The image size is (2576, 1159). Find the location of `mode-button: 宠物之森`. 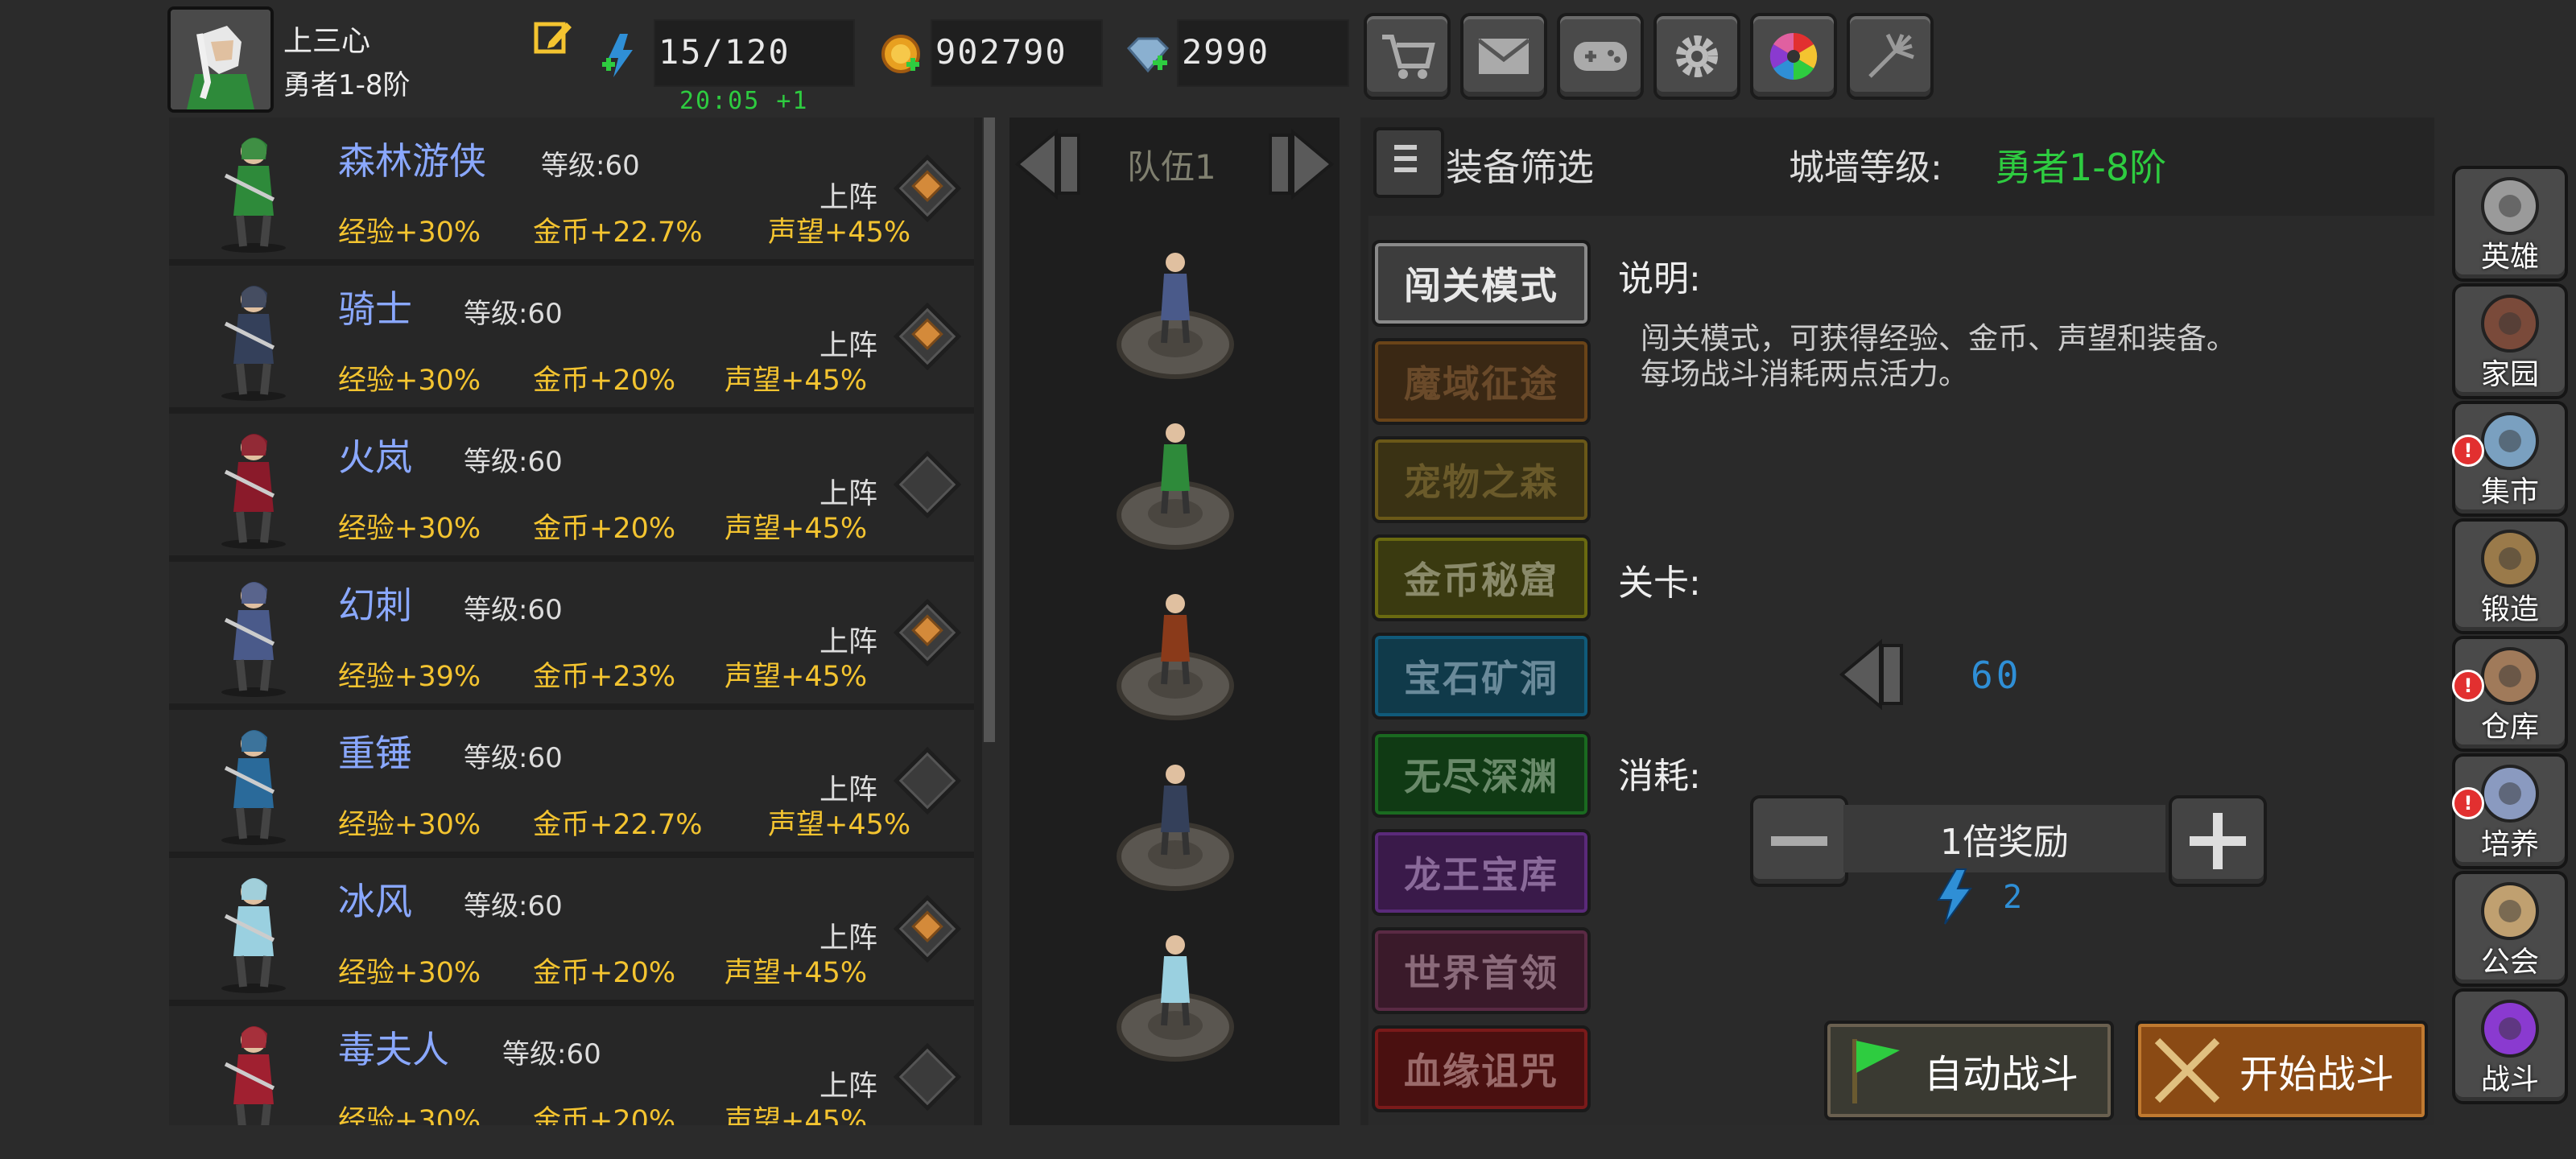

mode-button: 宠物之森 is located at coordinates (1481, 480).